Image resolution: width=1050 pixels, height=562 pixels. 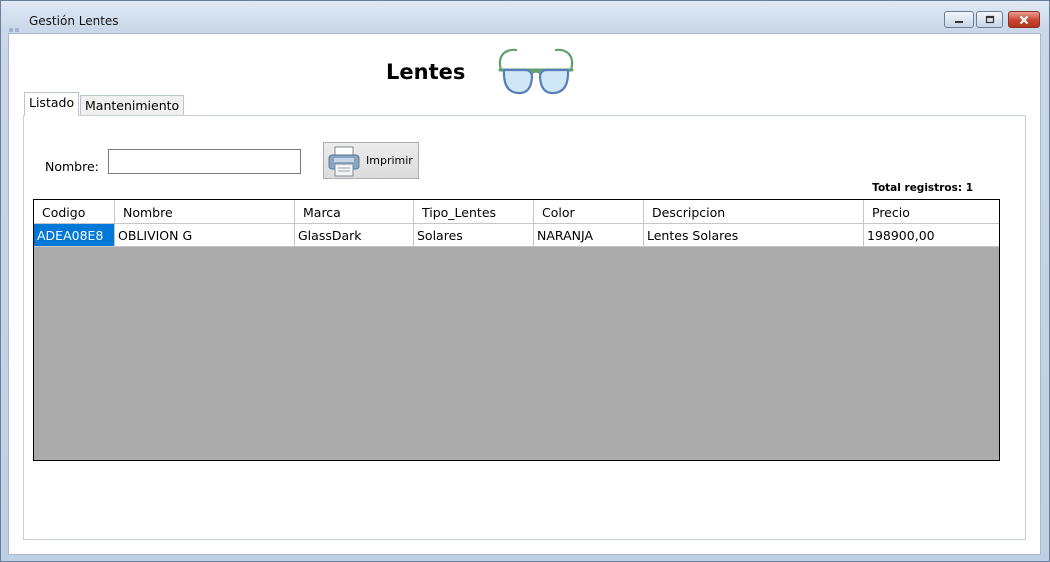 I want to click on name-label: Nombre:, so click(x=72, y=166).